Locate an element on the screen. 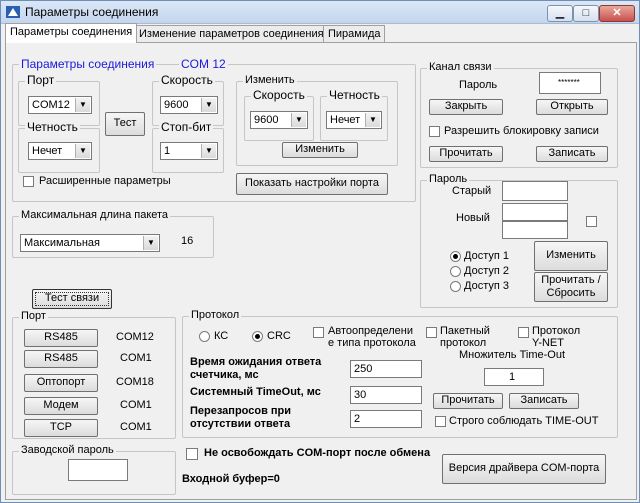  protocol-crc-label: CRC is located at coordinates (279, 336).